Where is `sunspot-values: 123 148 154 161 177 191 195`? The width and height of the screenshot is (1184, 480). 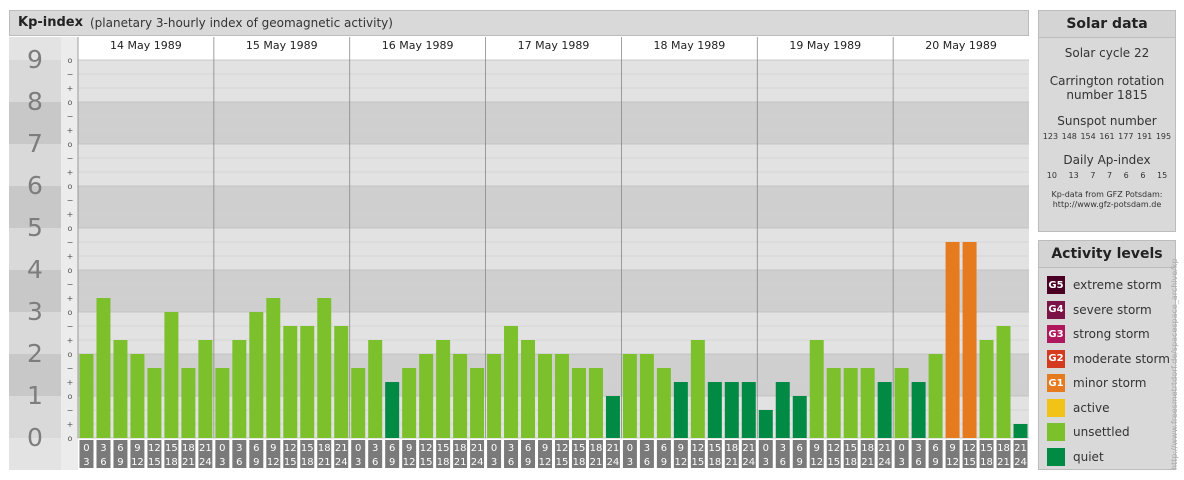
sunspot-values: 123 148 154 161 177 191 195 is located at coordinates (1107, 136).